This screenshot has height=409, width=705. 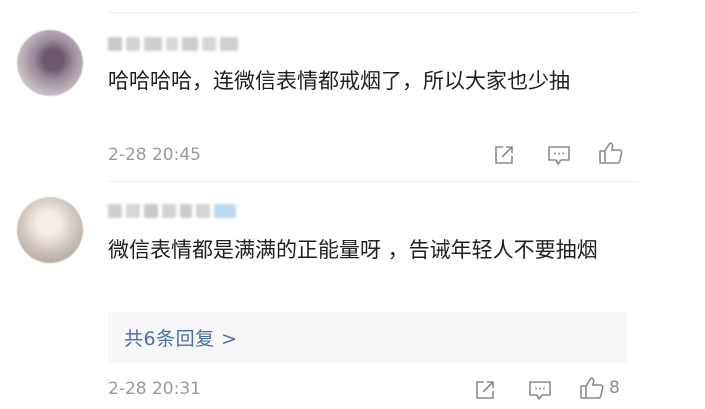 I want to click on view-replies-link: 共6条回复 >, so click(x=181, y=337).